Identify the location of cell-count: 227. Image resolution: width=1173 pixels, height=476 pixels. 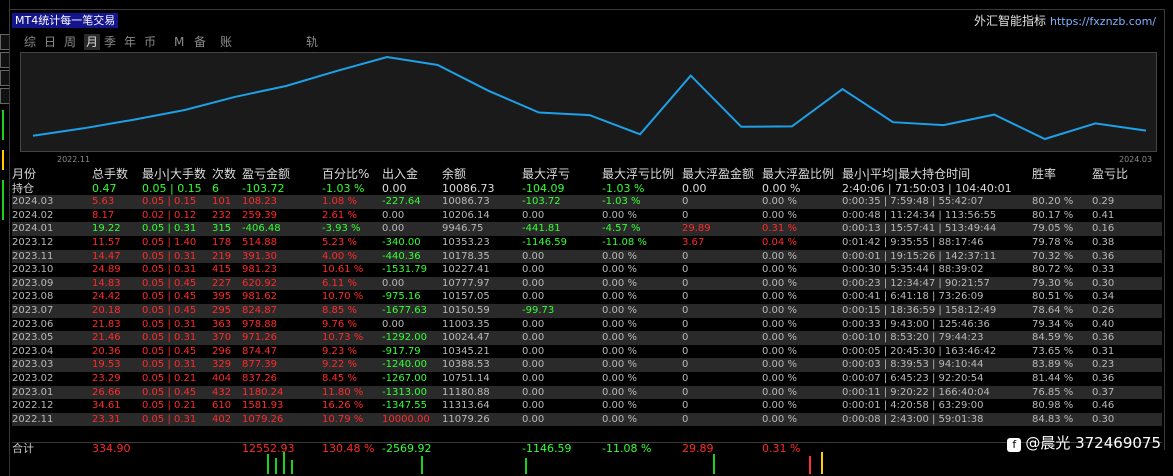
(222, 283).